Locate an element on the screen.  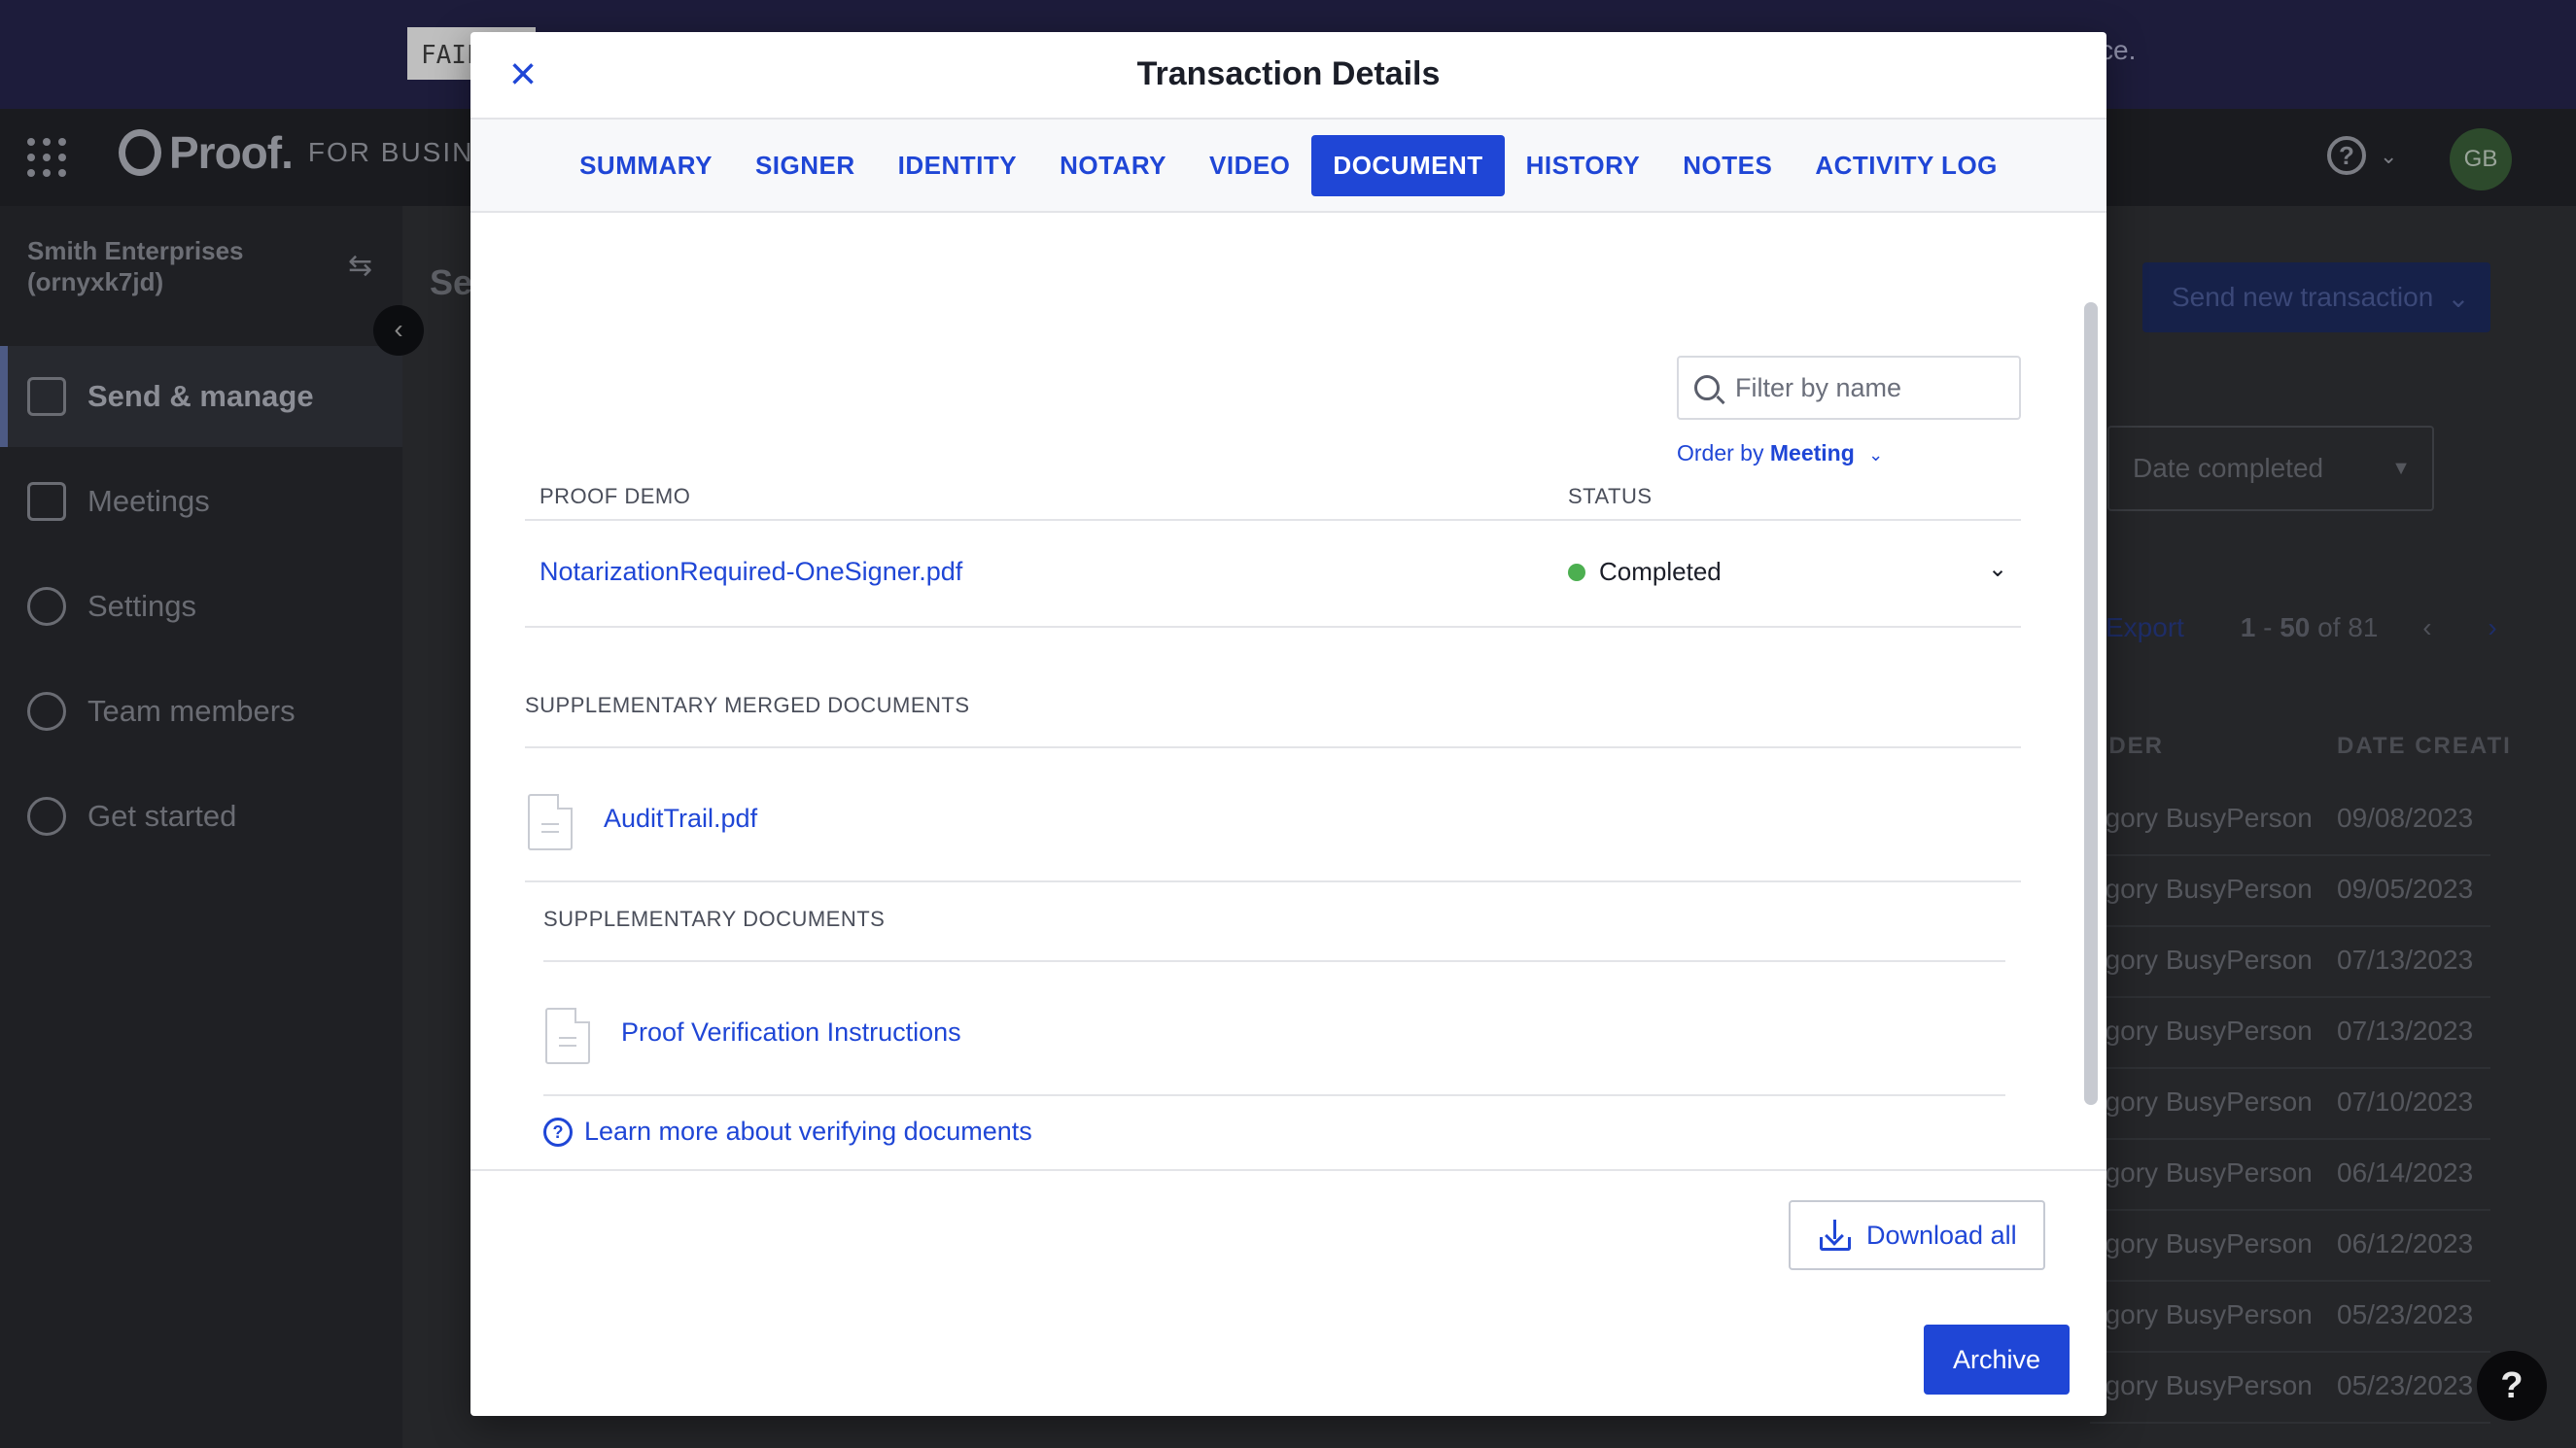
page-start: 1 is located at coordinates (2248, 627).